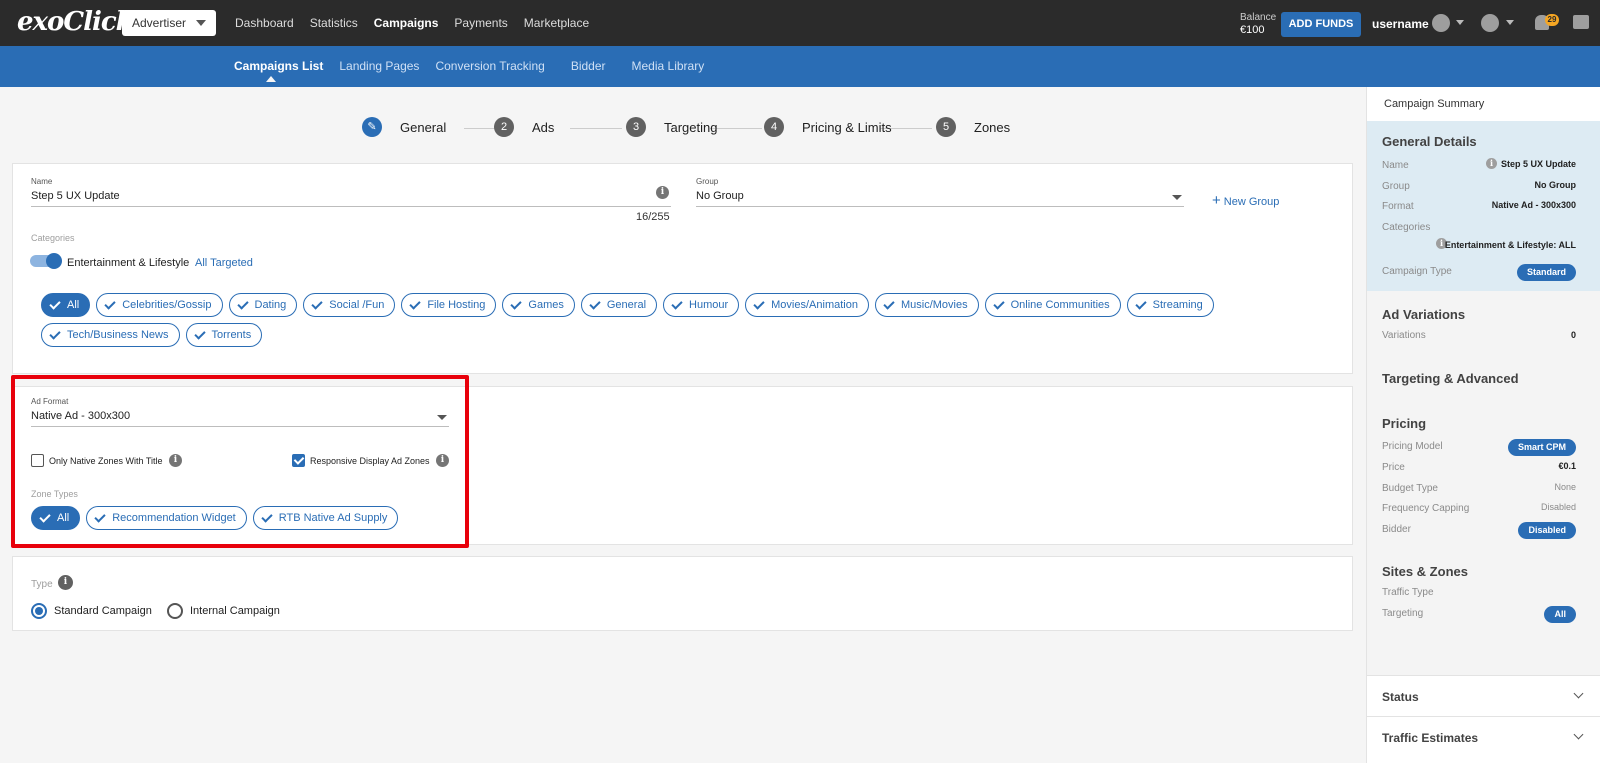 This screenshot has width=1600, height=763. What do you see at coordinates (1429, 141) in the screenshot?
I see `general-details-title: General Details` at bounding box center [1429, 141].